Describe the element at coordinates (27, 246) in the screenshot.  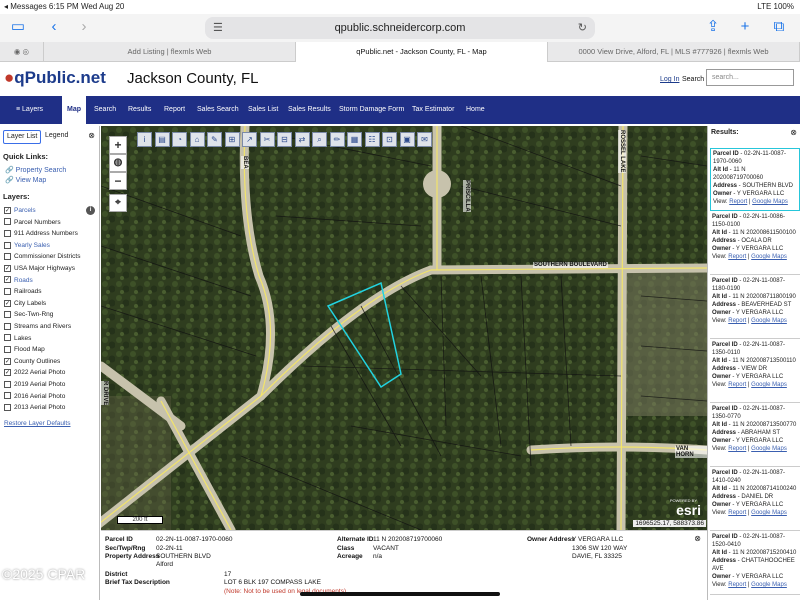
I see `layer-item: Yearly Sales` at that location.